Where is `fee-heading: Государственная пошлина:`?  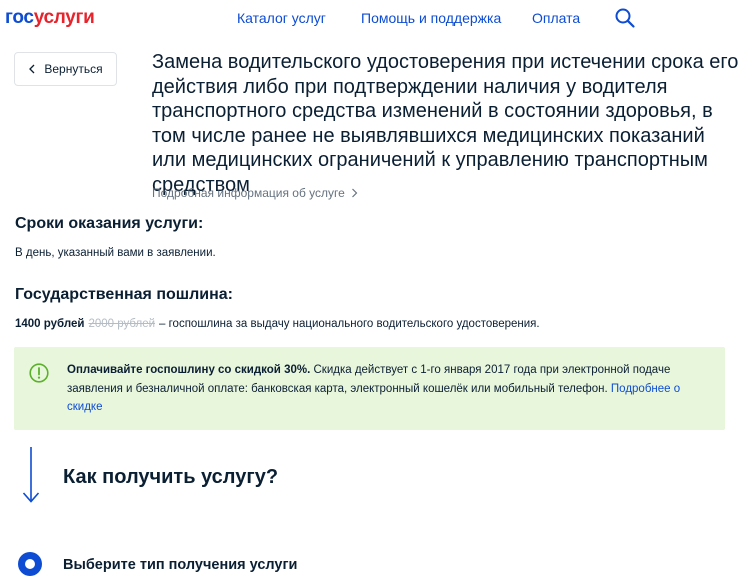
fee-heading: Государственная пошлина: is located at coordinates (124, 294).